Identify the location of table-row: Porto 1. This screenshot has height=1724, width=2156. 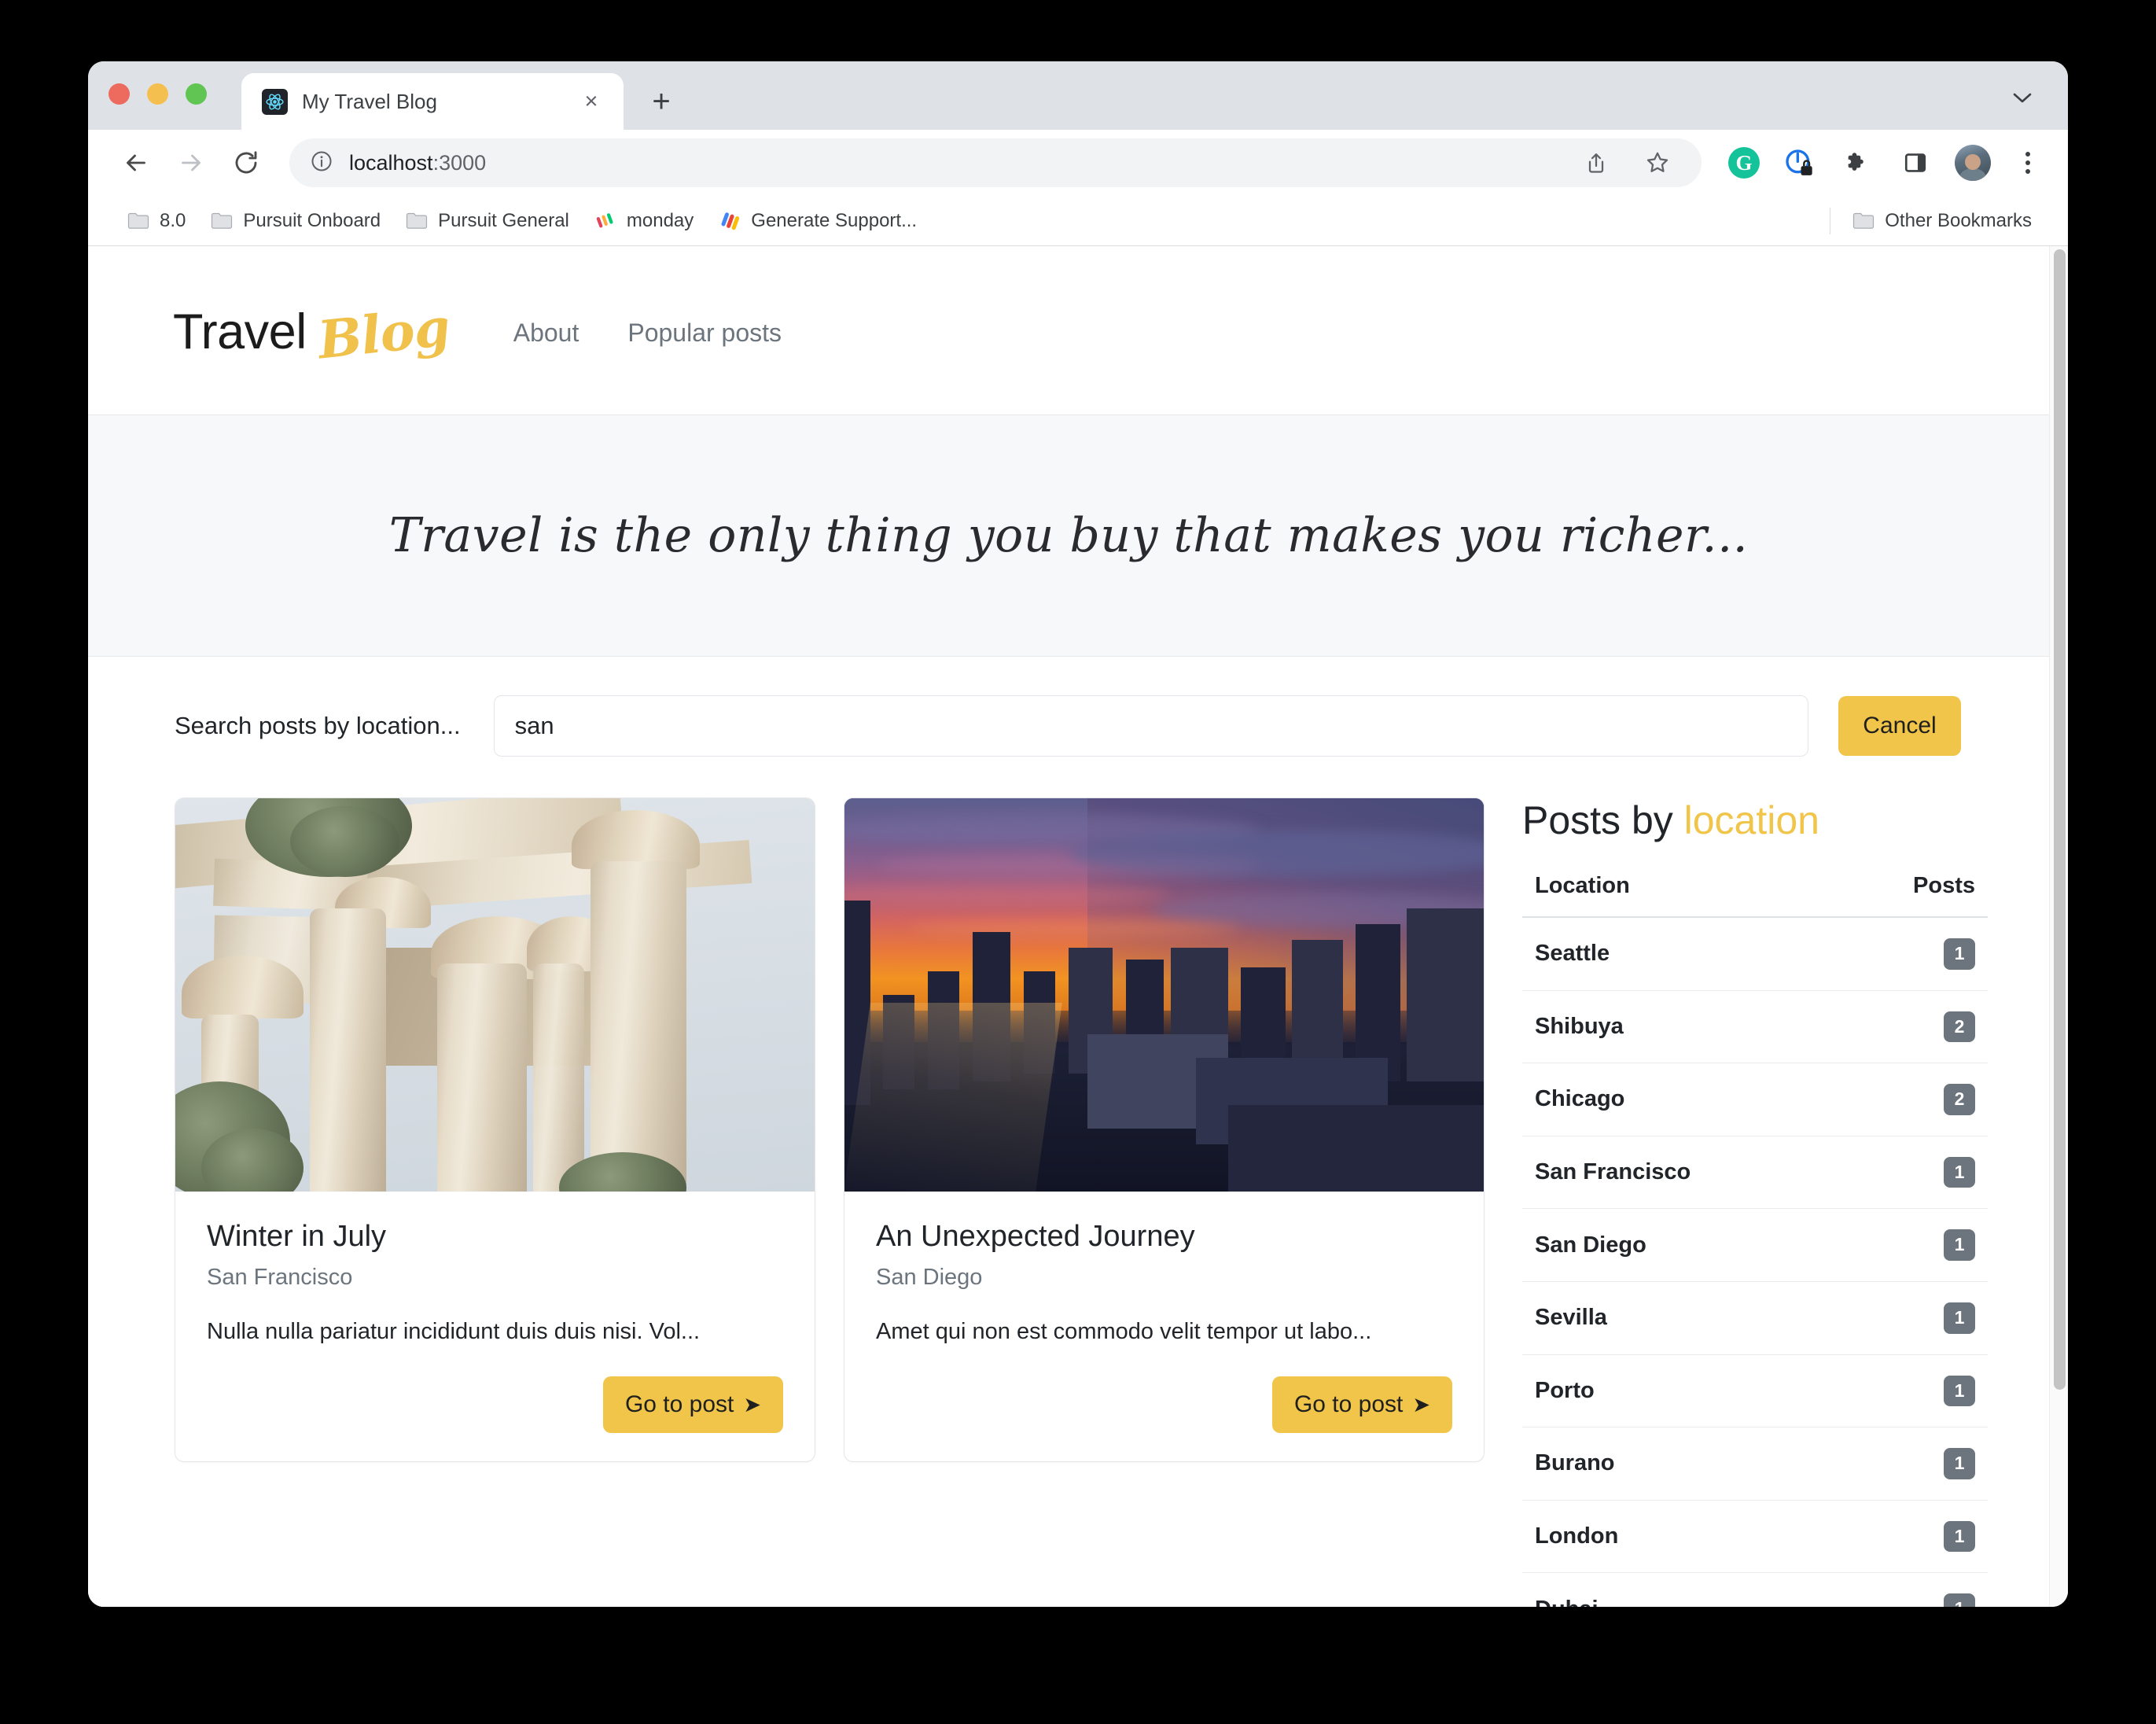
(1755, 1391).